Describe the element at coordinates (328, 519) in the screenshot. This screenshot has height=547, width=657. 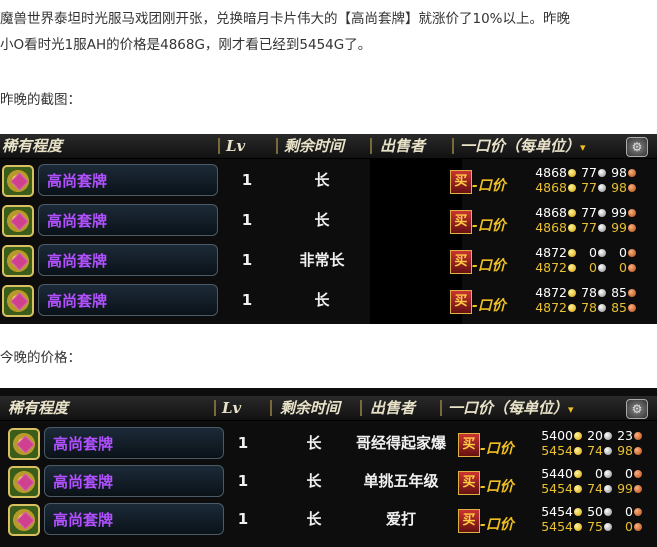
I see `auction-row: 高尚套牌 1 长 爱打 买 -口价 5454 50 0 5454 75 0` at that location.